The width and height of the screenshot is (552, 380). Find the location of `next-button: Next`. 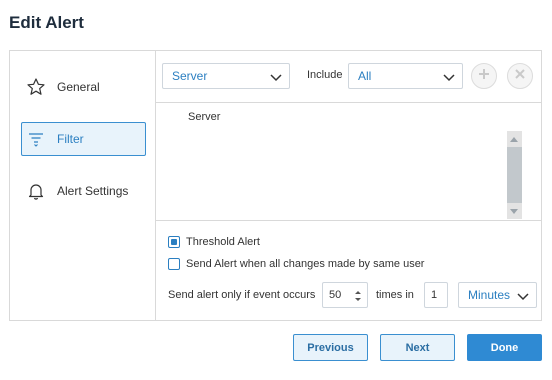

next-button: Next is located at coordinates (417, 347).